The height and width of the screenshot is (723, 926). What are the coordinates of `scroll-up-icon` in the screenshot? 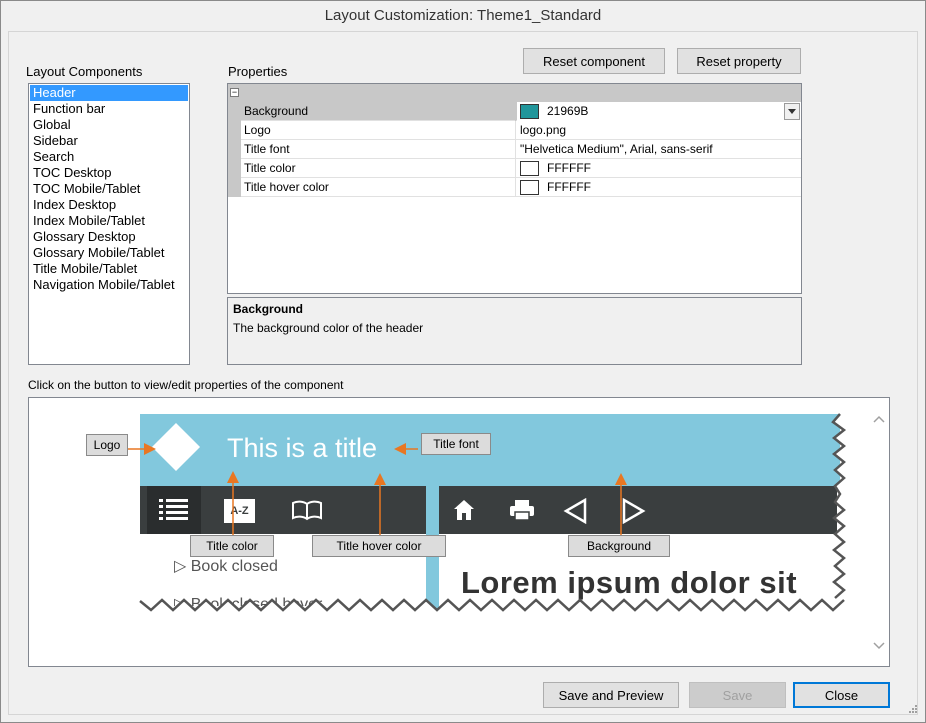 It's located at (879, 420).